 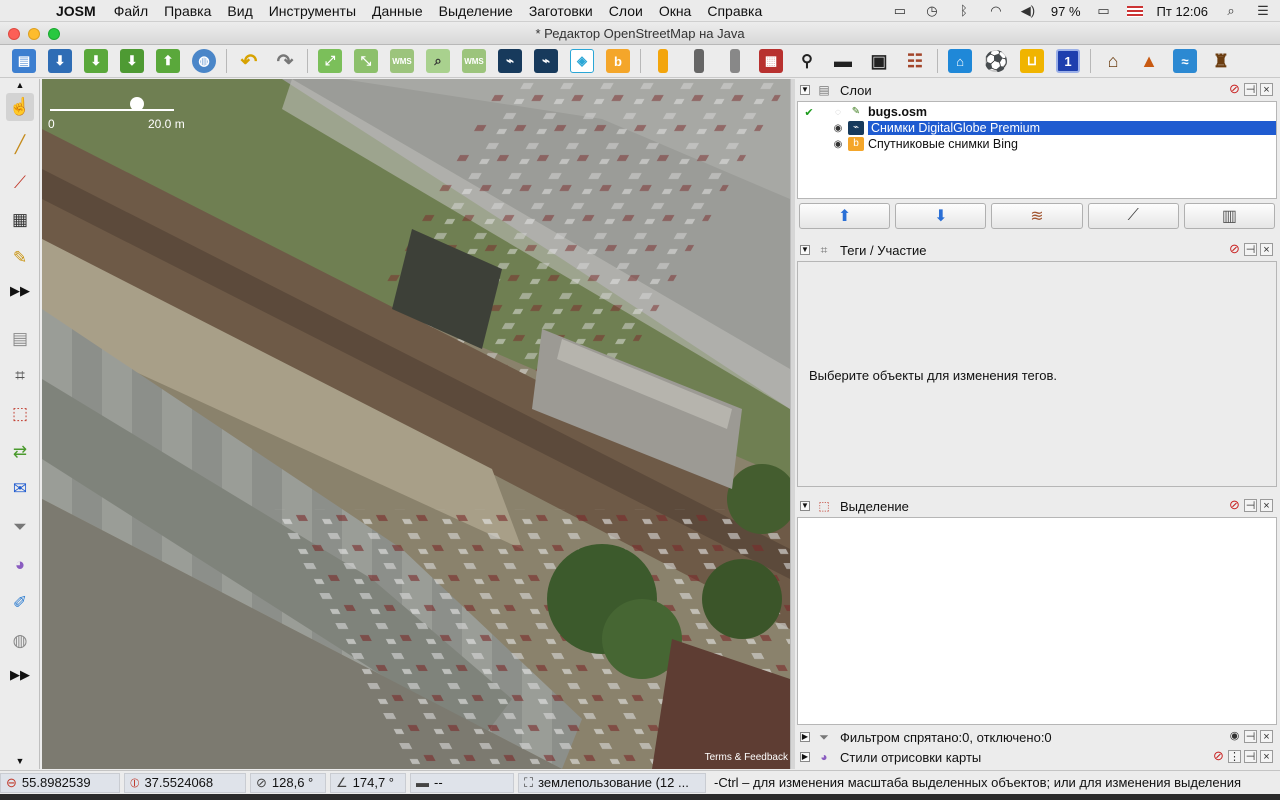 What do you see at coordinates (20, 258) in the screenshot?
I see `pencil-mode-button: ✎` at bounding box center [20, 258].